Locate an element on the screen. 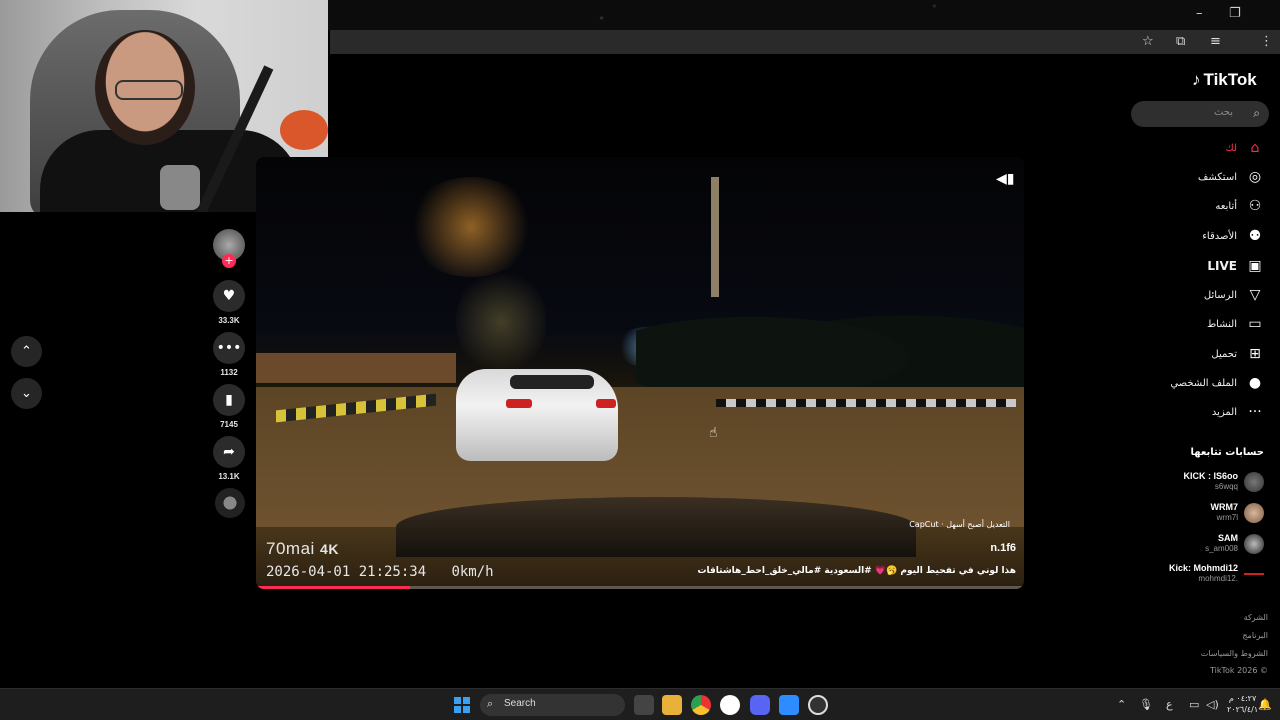 This screenshot has width=1280, height=720. menu-icon: ⋮ is located at coordinates (1266, 41).